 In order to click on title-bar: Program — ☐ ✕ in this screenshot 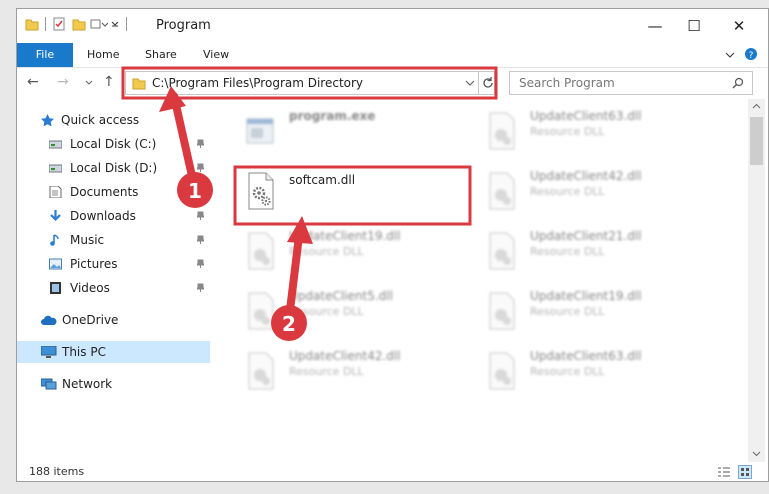, I will do `click(392, 26)`.